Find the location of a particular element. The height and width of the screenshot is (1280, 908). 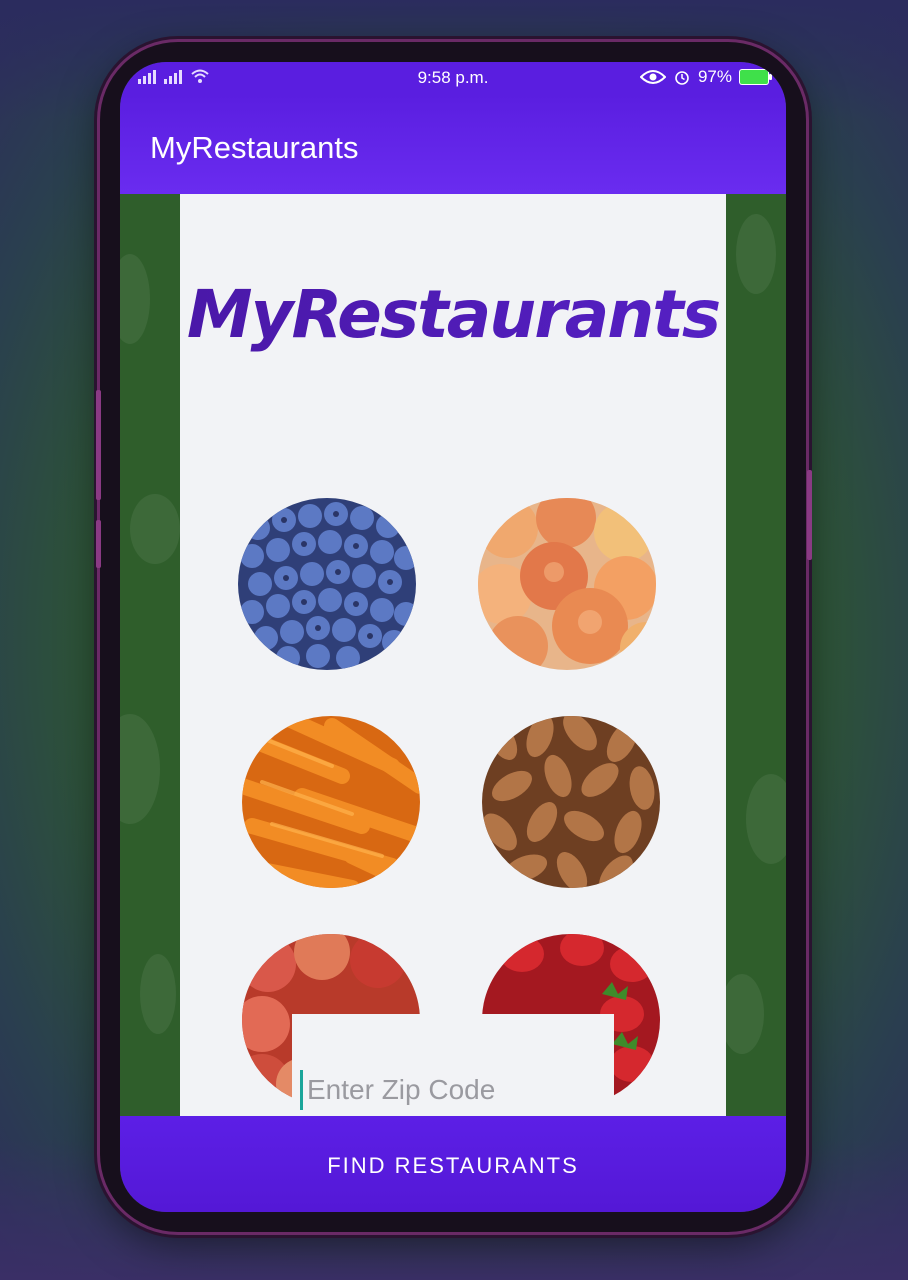

battery-icon is located at coordinates (756, 77).